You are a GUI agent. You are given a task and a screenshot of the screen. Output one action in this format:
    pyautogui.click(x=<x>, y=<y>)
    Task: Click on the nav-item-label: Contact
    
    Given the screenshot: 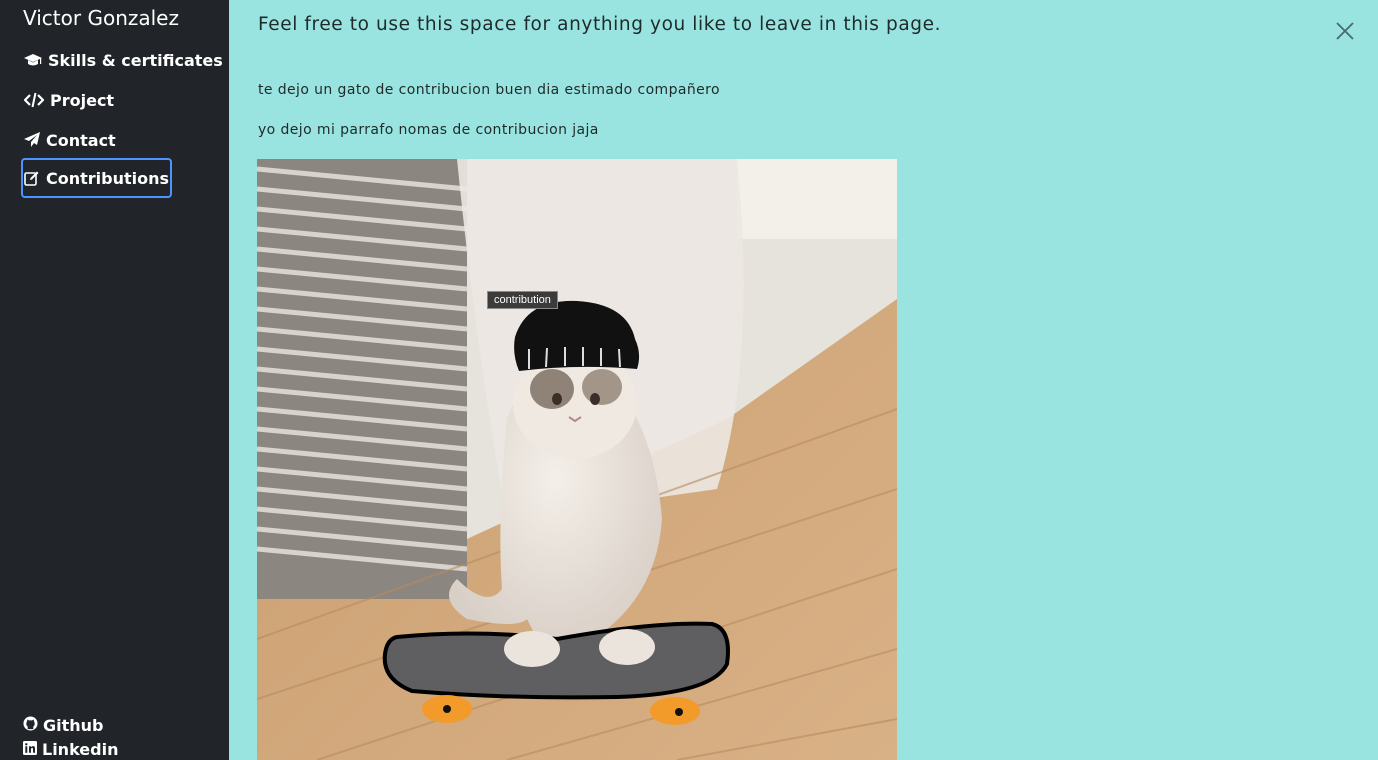 What is the action you would take?
    pyautogui.click(x=81, y=140)
    